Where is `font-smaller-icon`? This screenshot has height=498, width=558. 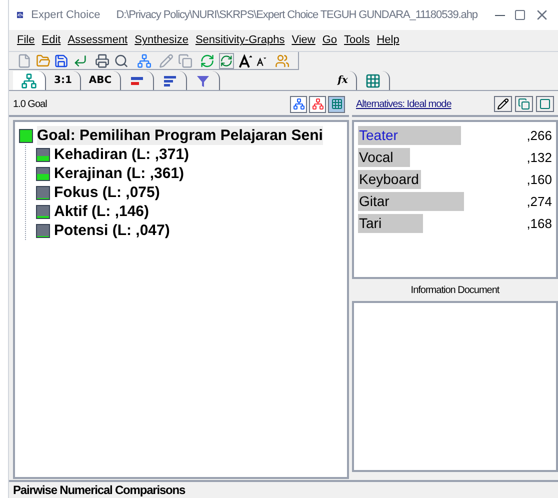 font-smaller-icon is located at coordinates (262, 60).